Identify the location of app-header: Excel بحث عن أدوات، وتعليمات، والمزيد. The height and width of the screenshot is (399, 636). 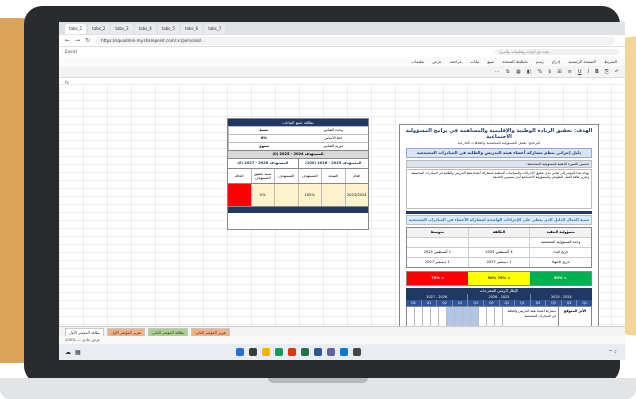
(342, 52).